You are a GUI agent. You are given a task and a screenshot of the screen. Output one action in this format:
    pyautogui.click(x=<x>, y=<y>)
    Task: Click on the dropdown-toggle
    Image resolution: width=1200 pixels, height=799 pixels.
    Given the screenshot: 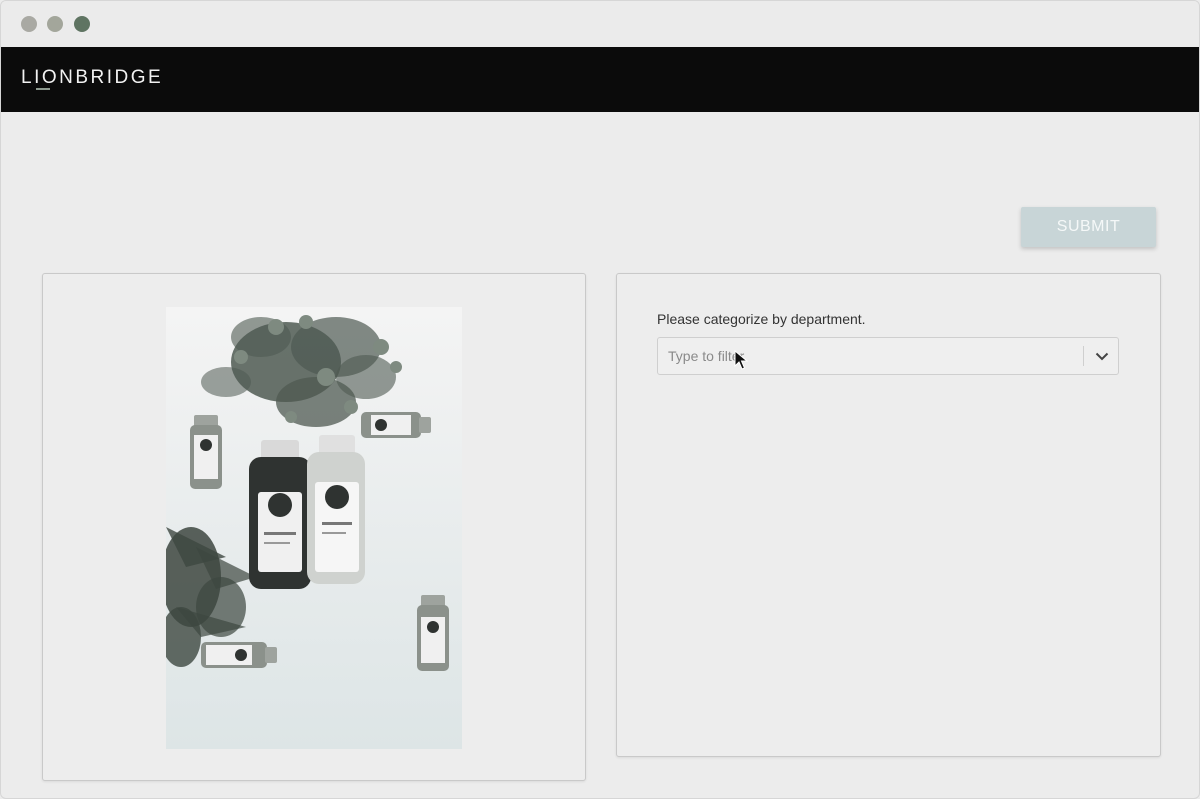 What is the action you would take?
    pyautogui.click(x=1101, y=356)
    